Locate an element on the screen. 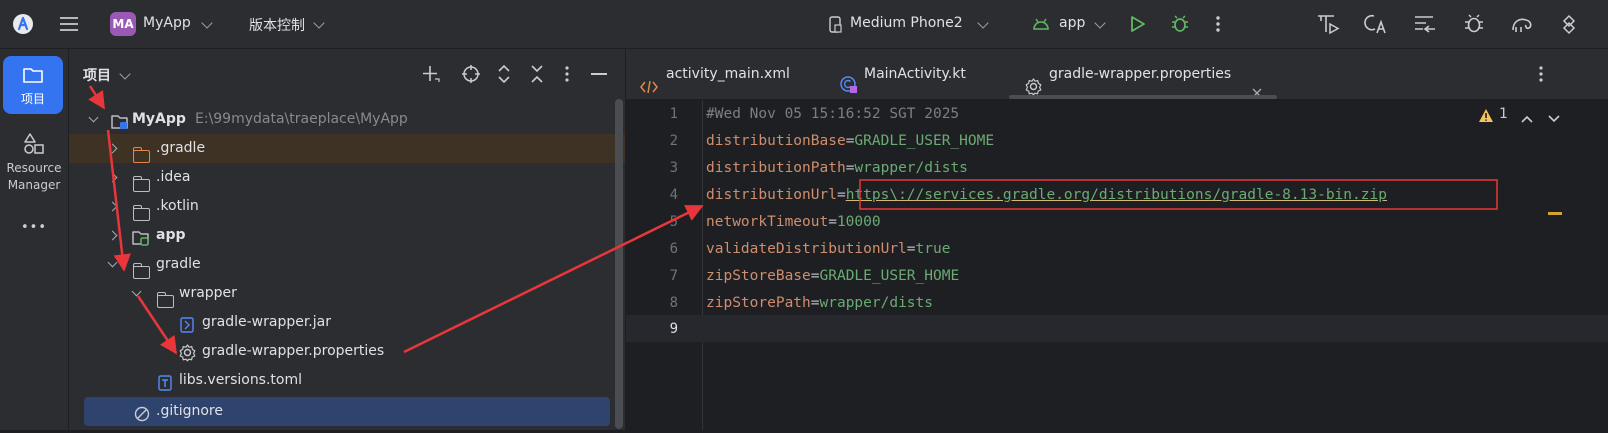 This screenshot has width=1608, height=433. line-number: 6 is located at coordinates (673, 249).